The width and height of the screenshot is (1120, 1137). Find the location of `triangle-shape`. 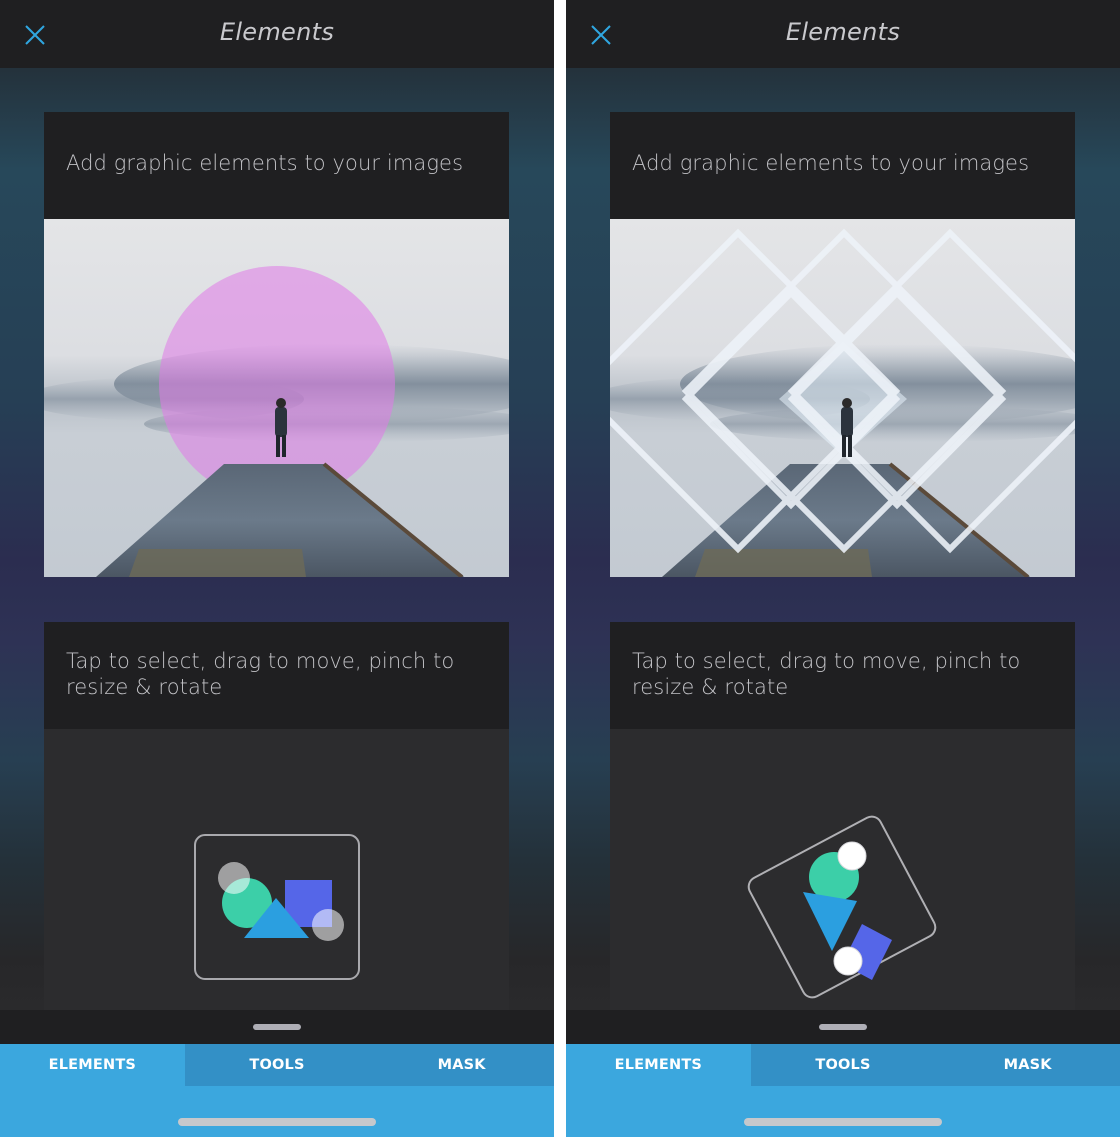

triangle-shape is located at coordinates (830, 921).